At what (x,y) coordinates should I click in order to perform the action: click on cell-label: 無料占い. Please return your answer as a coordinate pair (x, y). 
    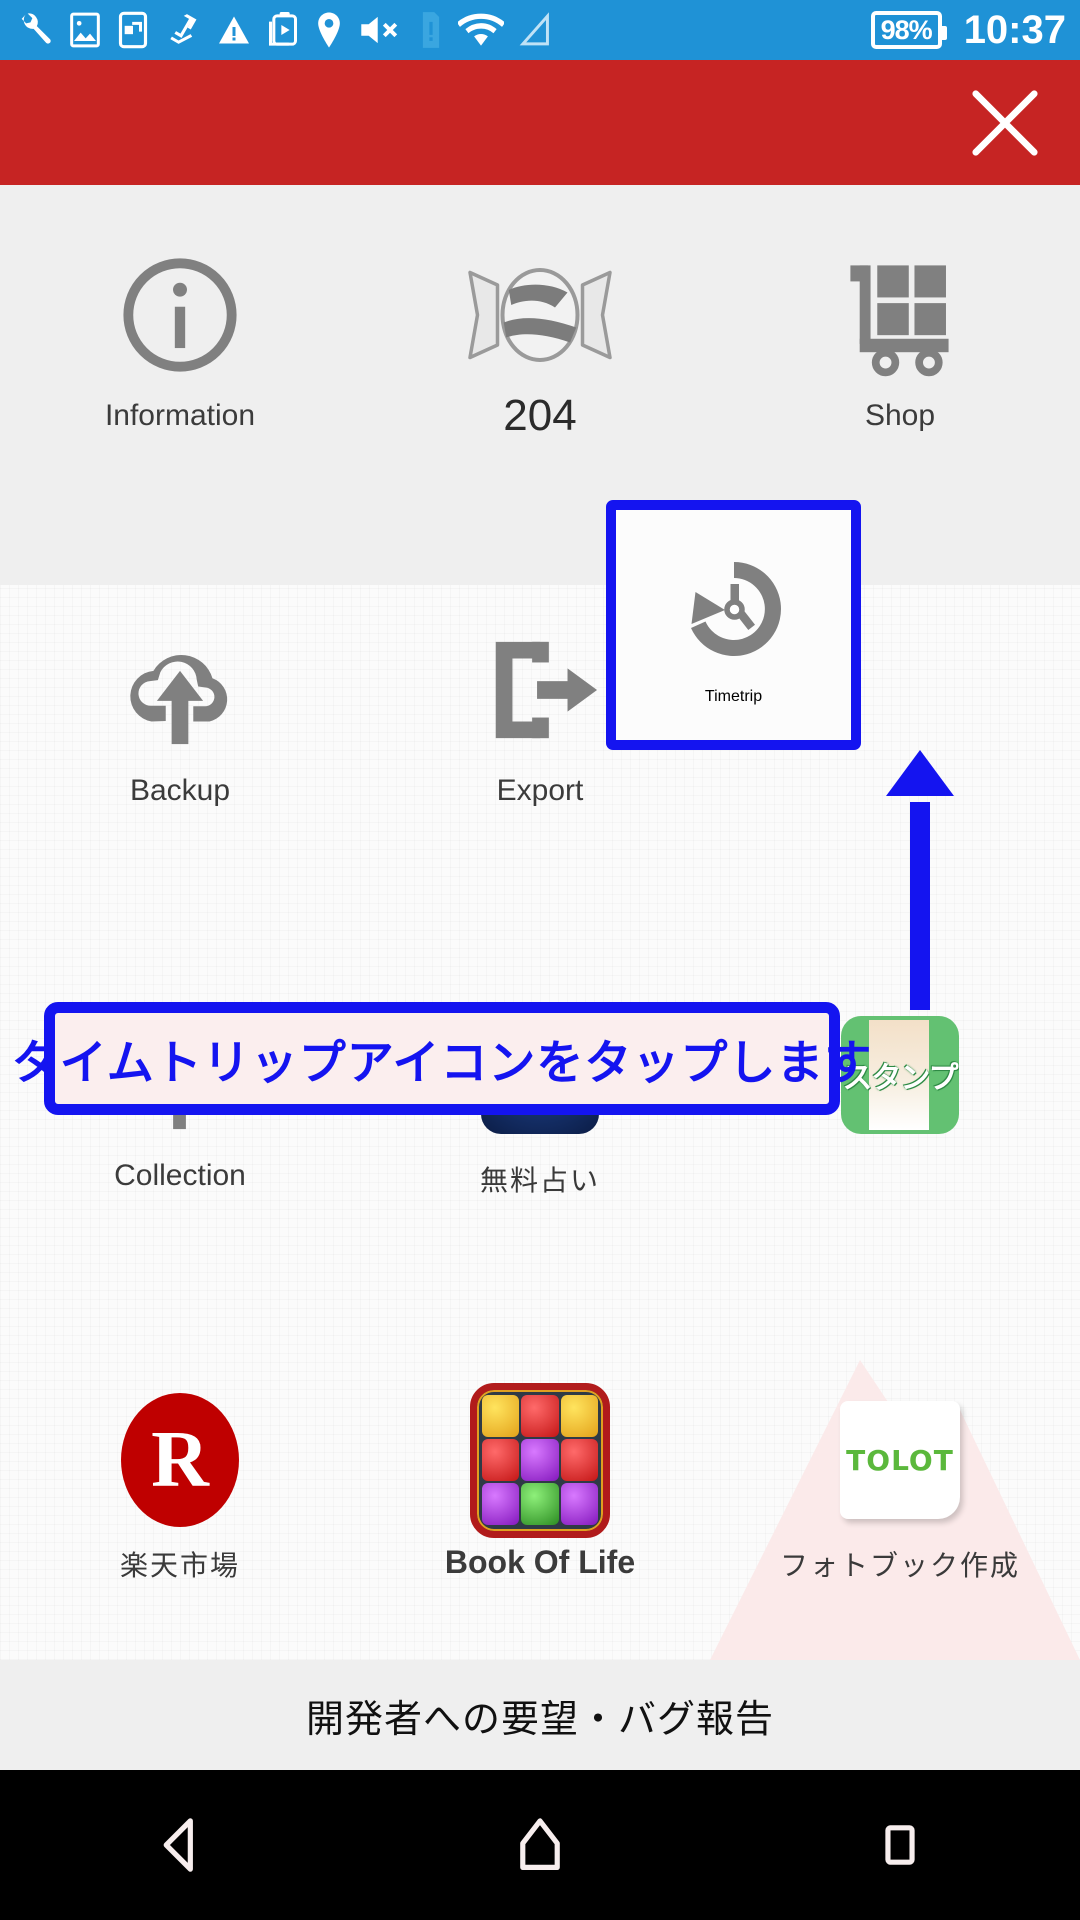
    Looking at the image, I should click on (539, 1180).